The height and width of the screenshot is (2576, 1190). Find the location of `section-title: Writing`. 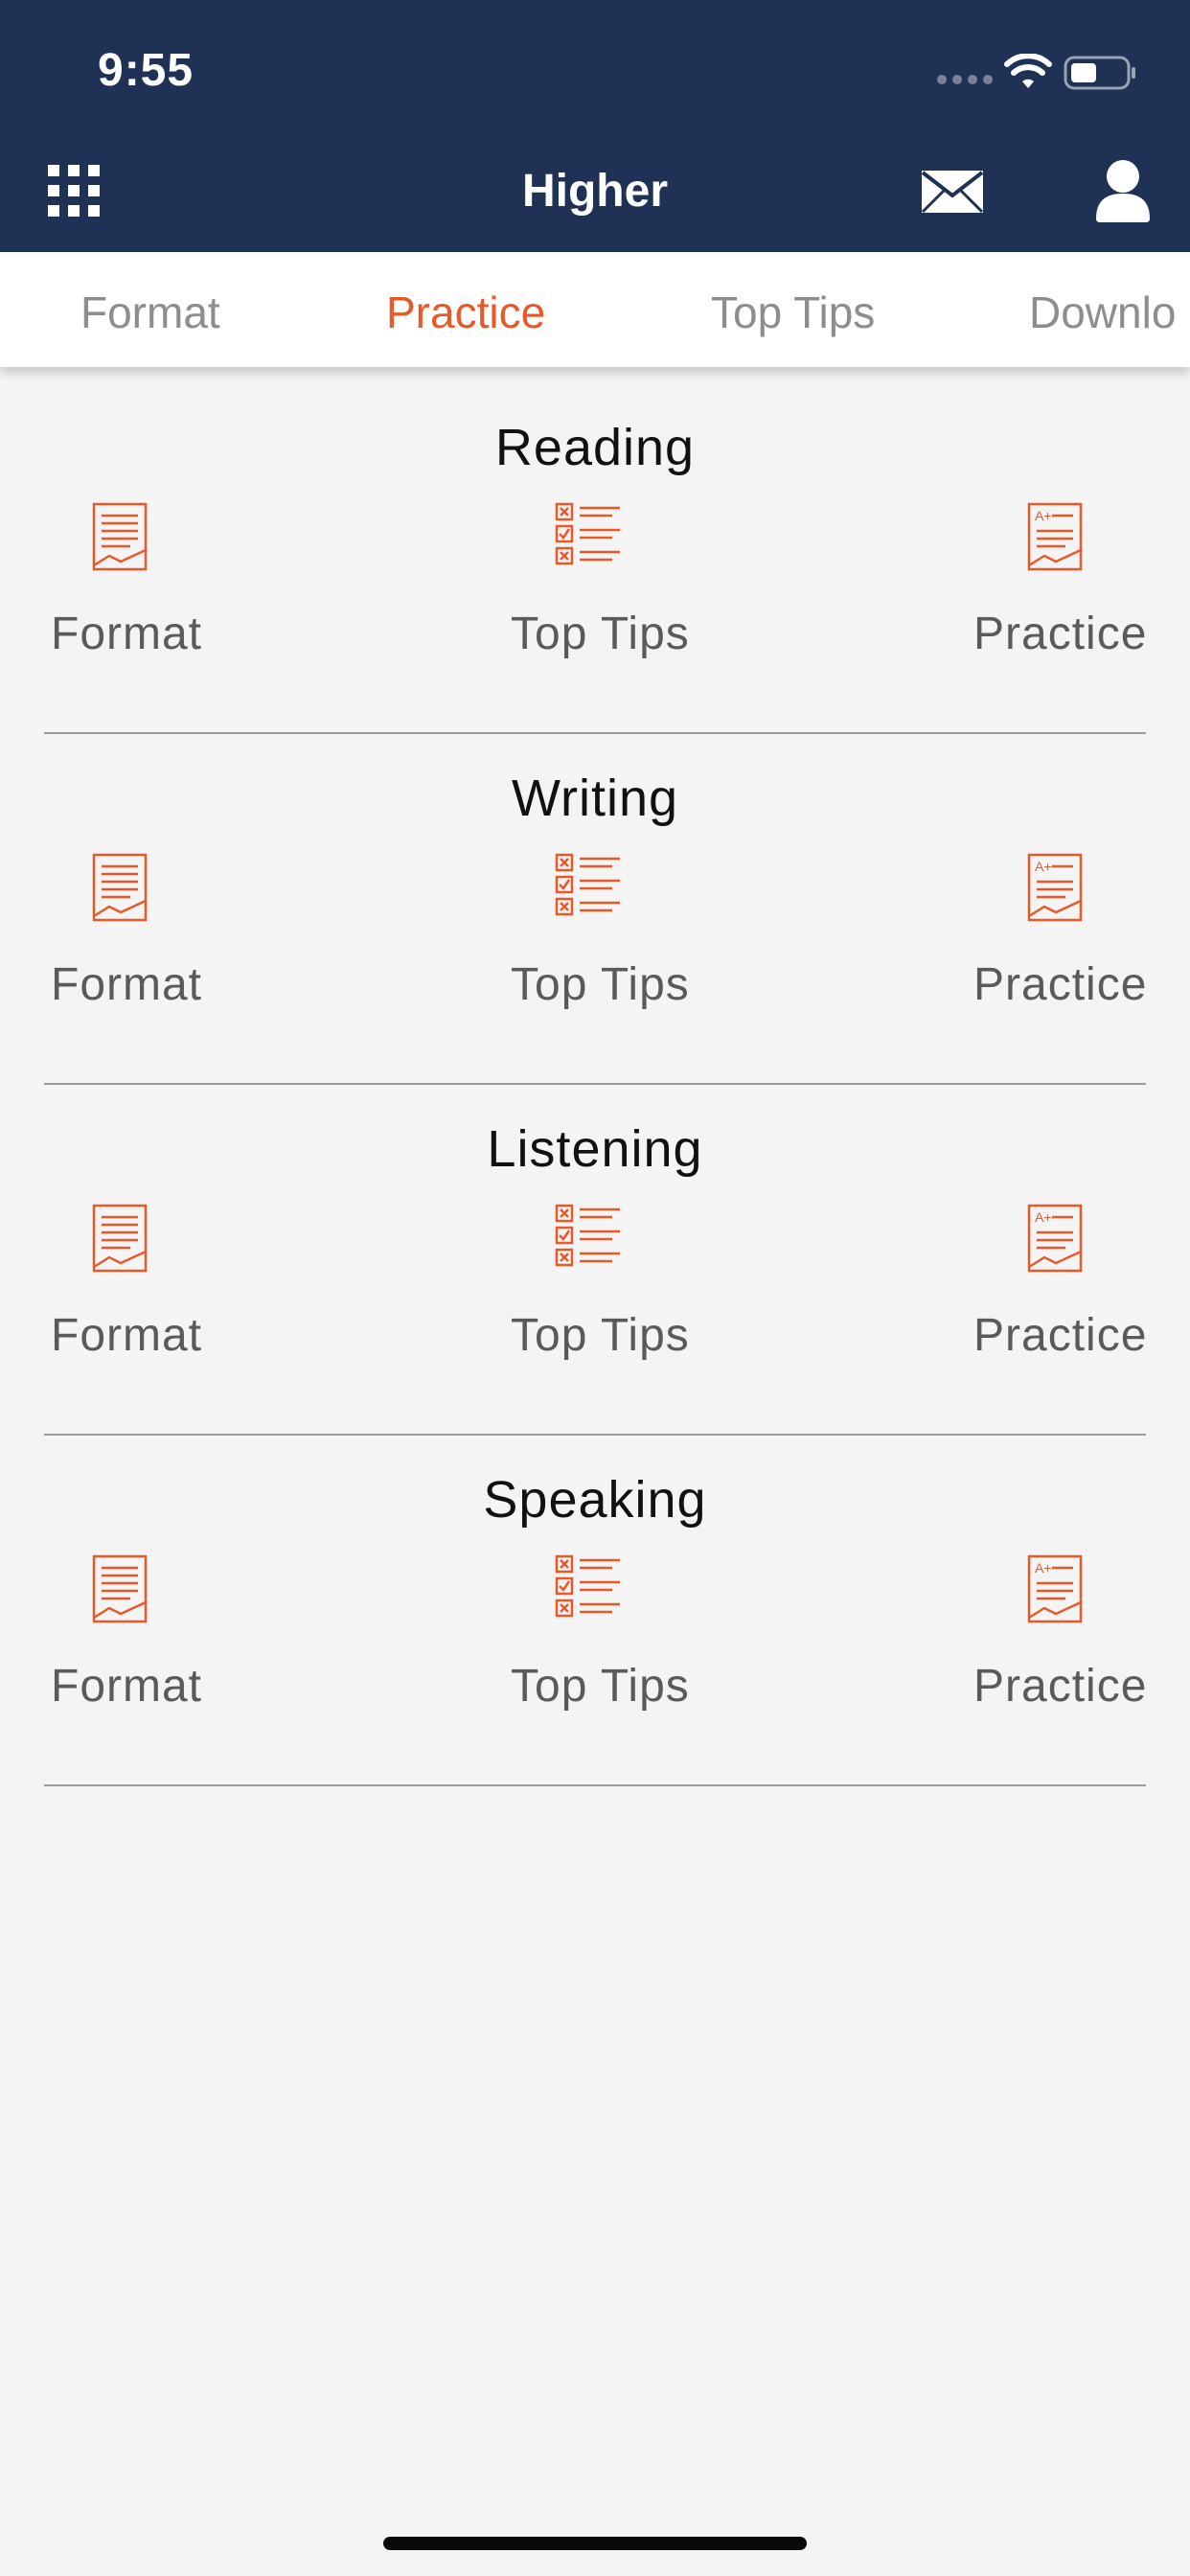

section-title: Writing is located at coordinates (595, 798).